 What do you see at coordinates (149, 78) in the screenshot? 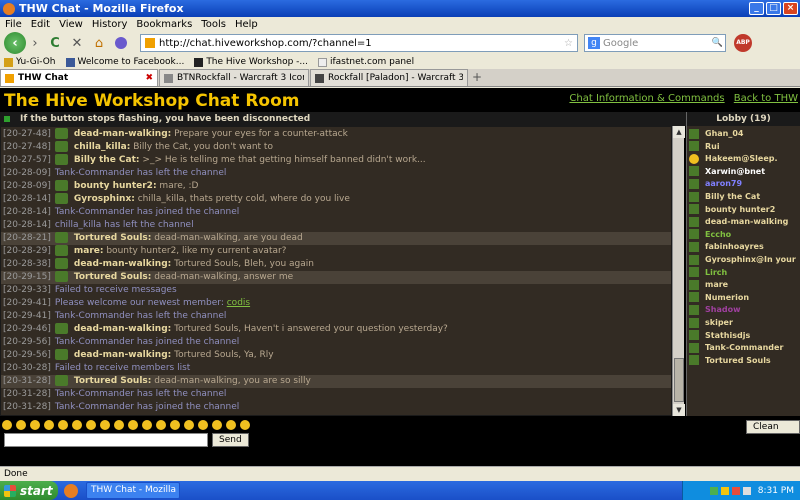
I see `tab-close-icon: ✖` at bounding box center [149, 78].